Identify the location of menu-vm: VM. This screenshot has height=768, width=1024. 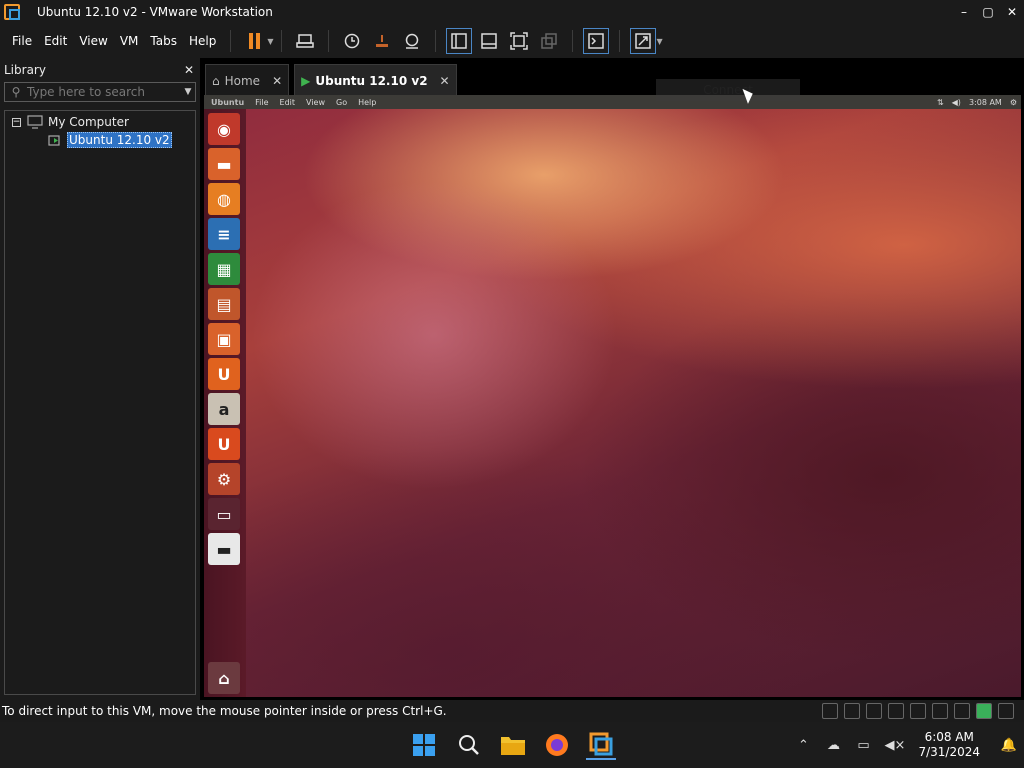
(129, 41).